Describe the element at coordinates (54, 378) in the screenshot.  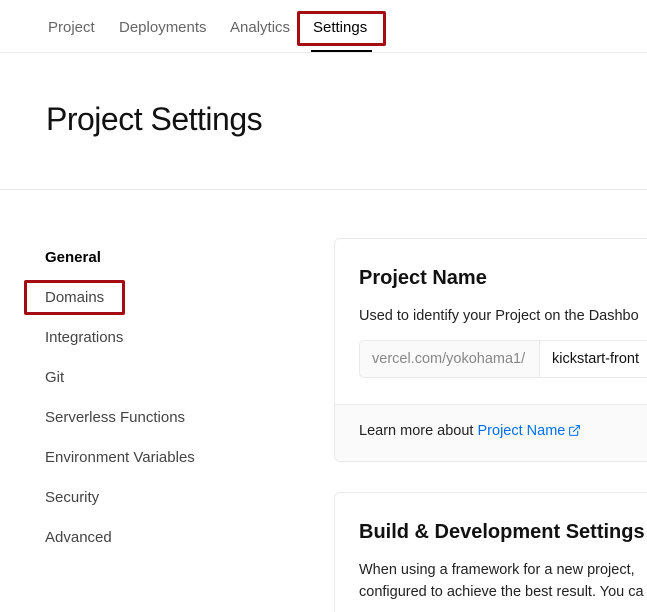
I see `sidebar-item-git: Git` at that location.